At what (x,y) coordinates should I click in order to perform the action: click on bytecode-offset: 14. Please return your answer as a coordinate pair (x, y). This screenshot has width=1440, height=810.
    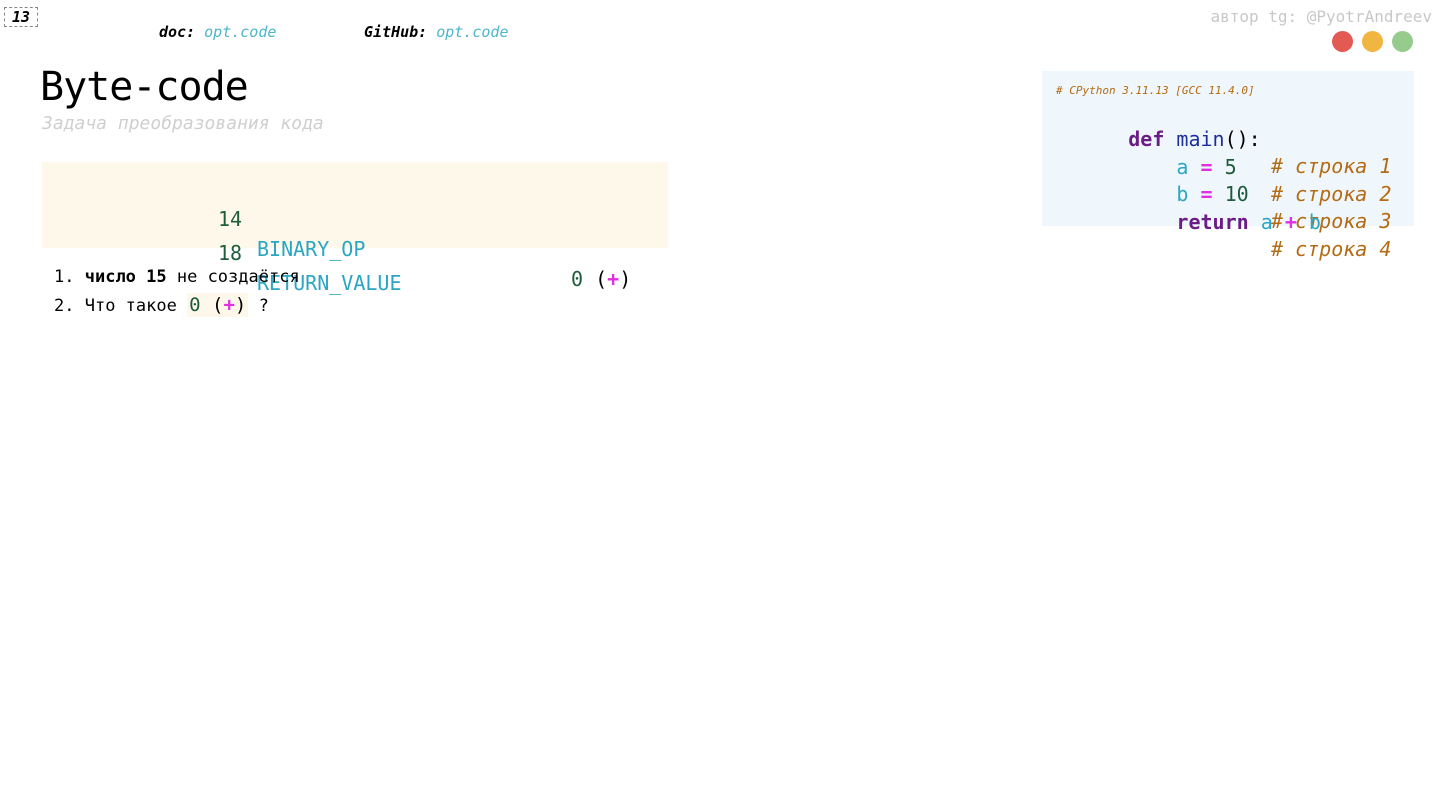
    Looking at the image, I should click on (230, 219).